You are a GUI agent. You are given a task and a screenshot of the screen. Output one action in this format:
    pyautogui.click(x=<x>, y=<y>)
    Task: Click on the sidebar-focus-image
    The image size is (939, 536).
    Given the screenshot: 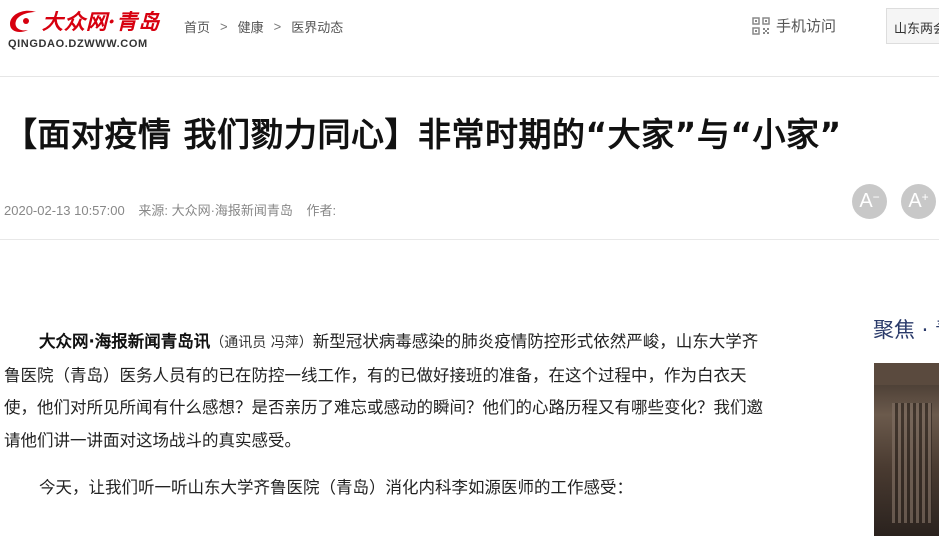 What is the action you would take?
    pyautogui.click(x=906, y=449)
    